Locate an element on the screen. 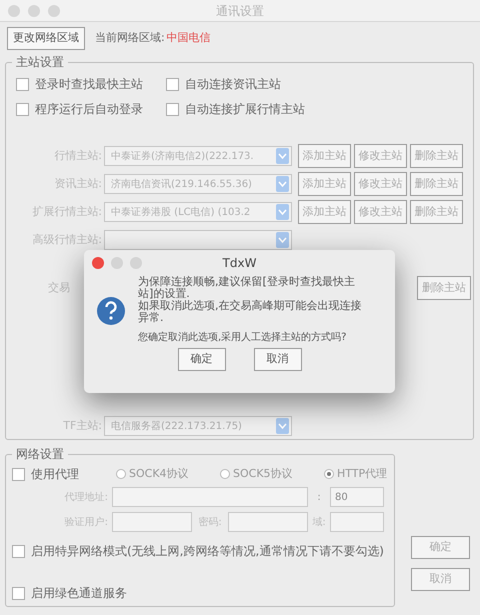  select-value: 济南电信资讯(219.146.55.36) is located at coordinates (181, 185).